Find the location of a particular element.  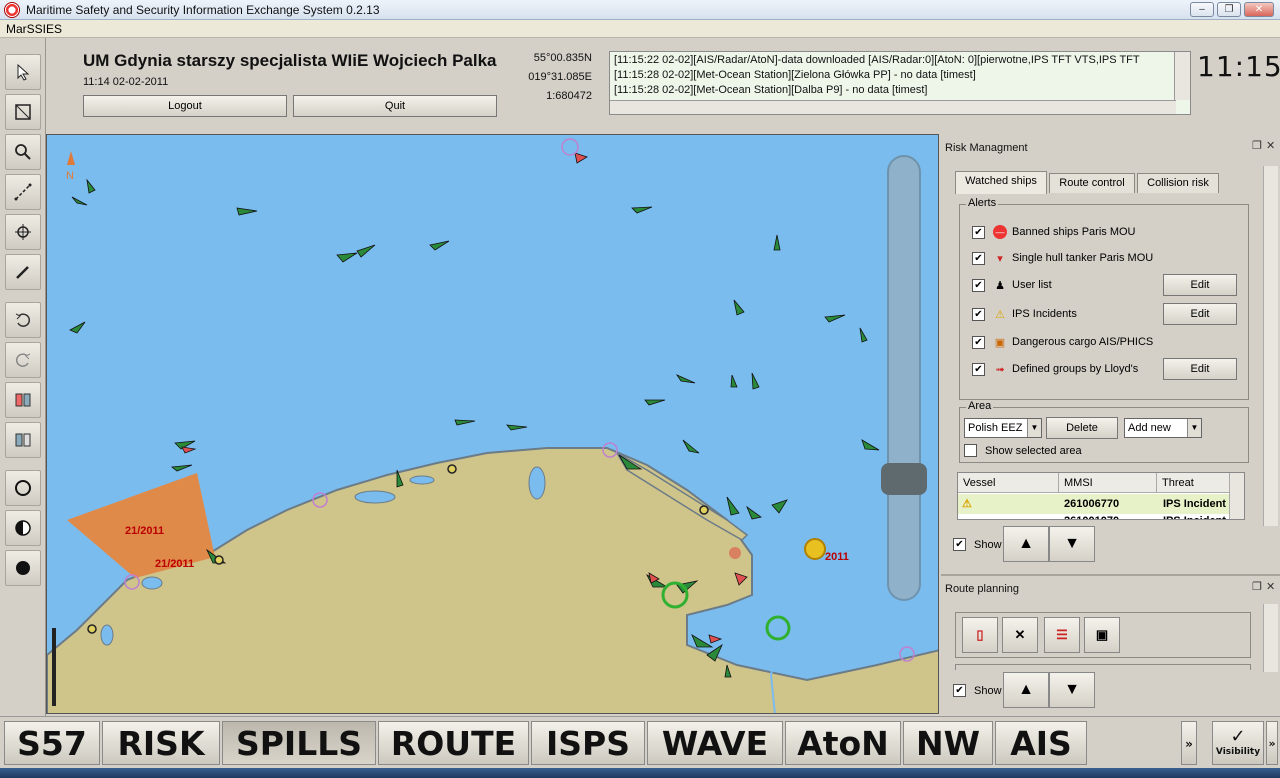

more-layers-button: » is located at coordinates (1189, 743).